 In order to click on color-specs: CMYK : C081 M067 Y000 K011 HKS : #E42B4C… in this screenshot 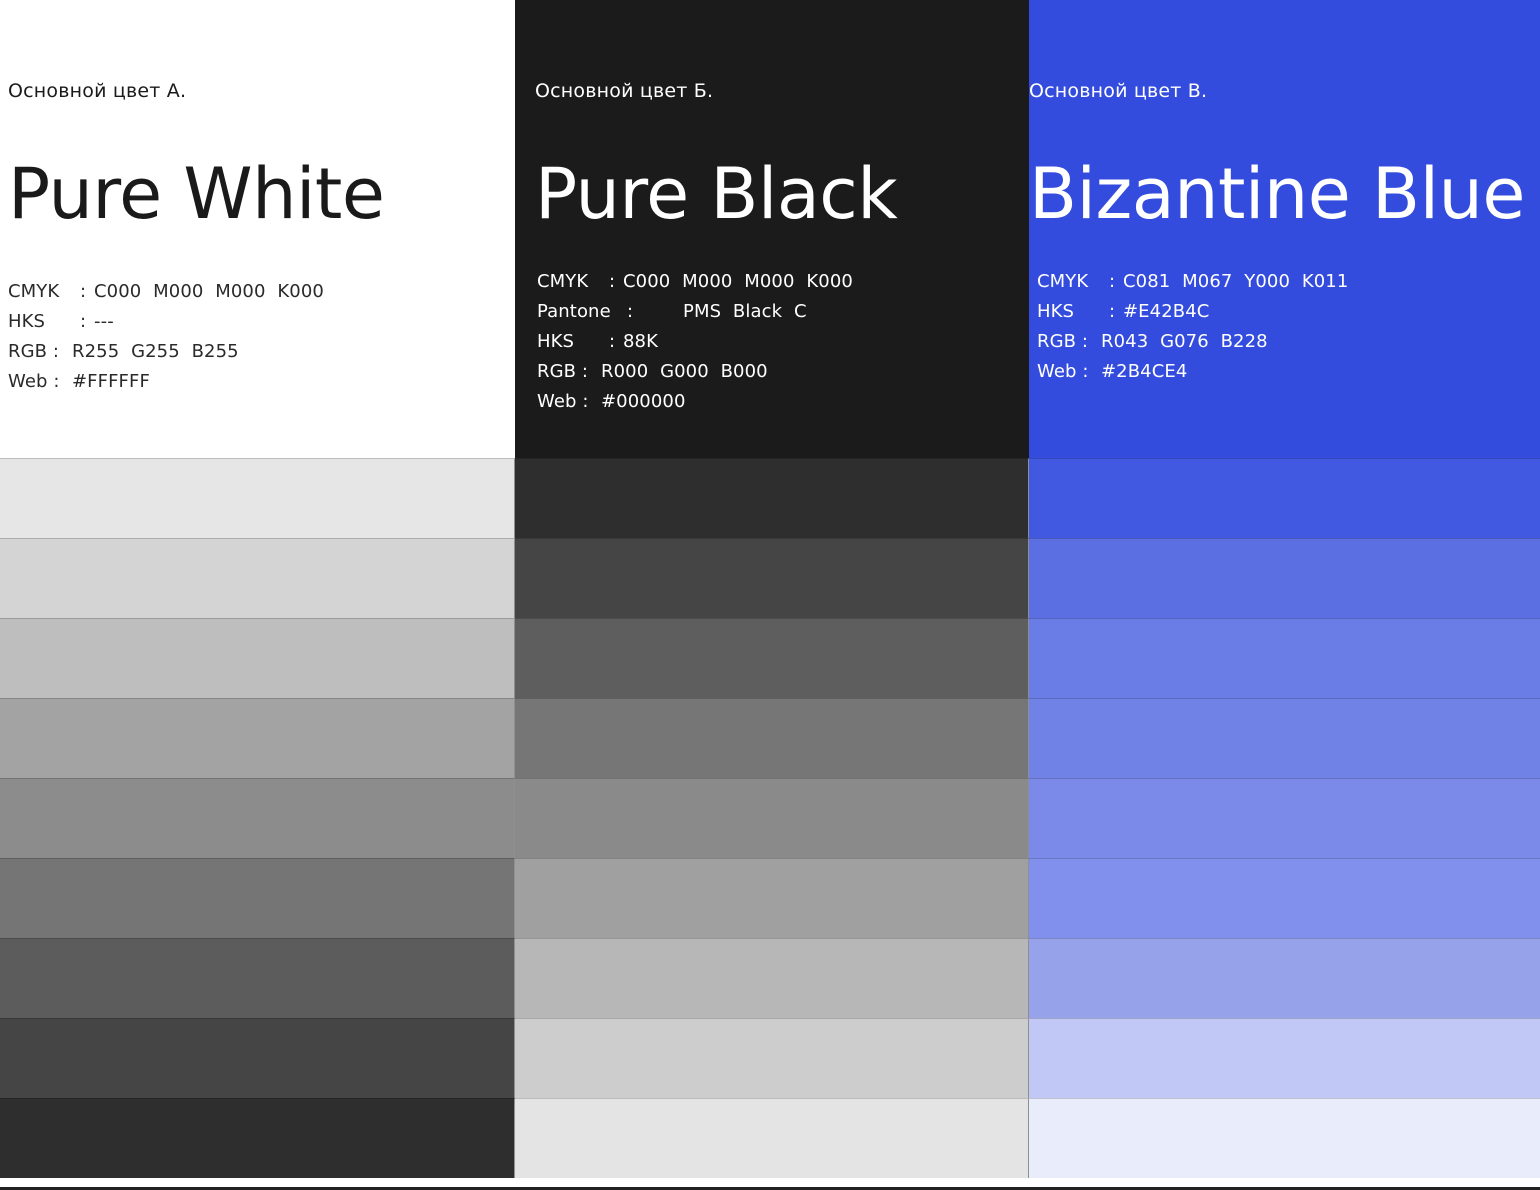, I will do `click(1192, 327)`.